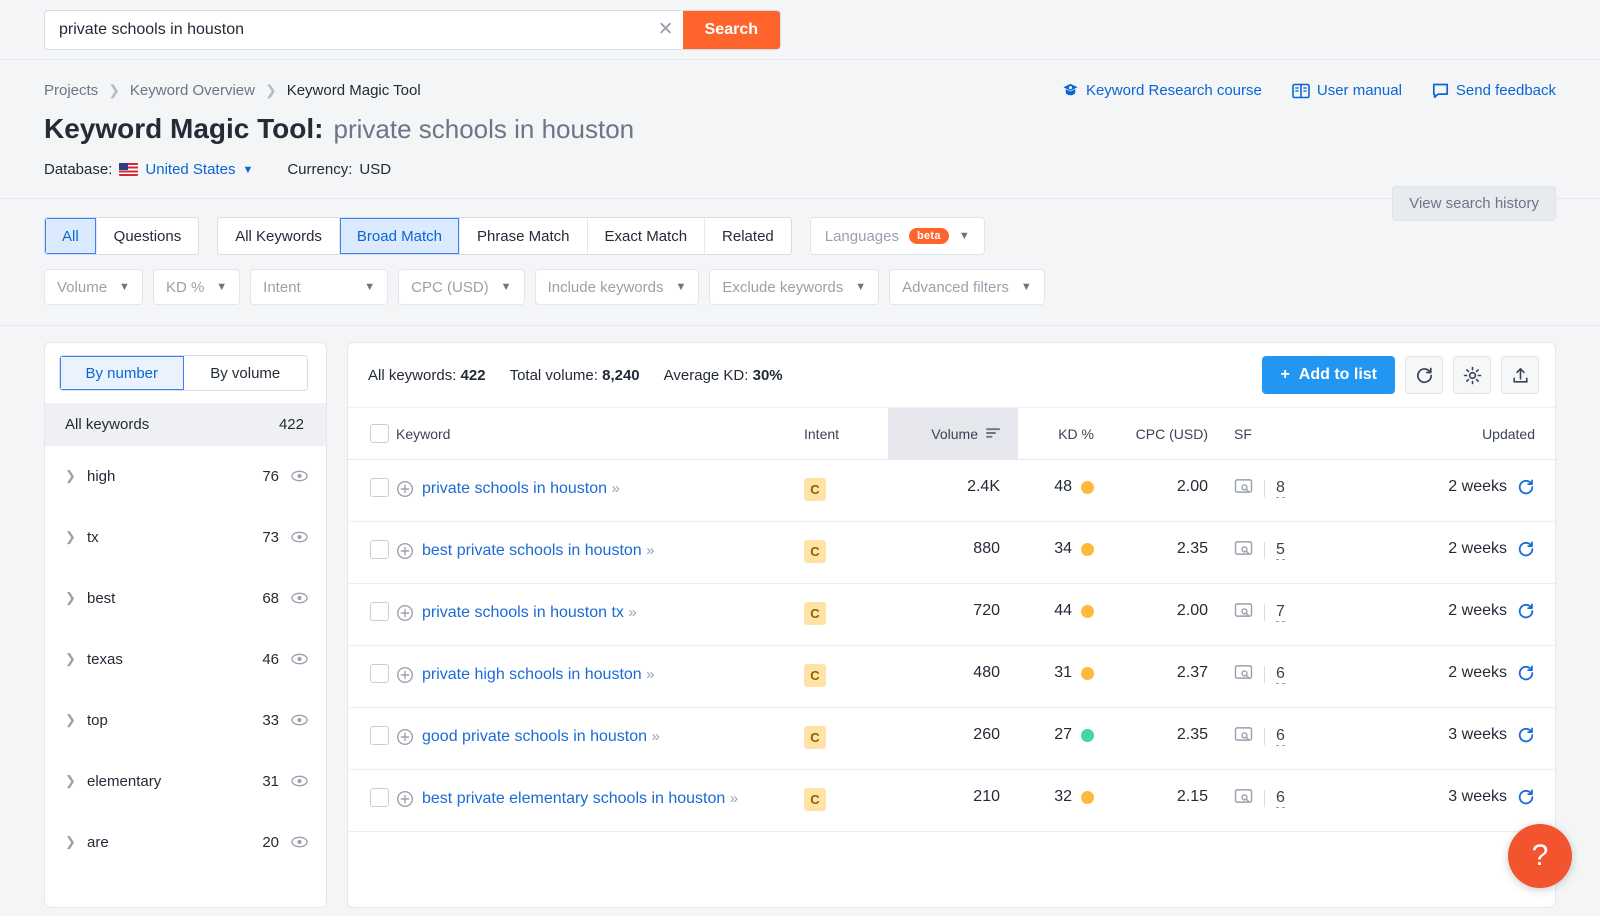 The height and width of the screenshot is (916, 1600). I want to click on column-header-kd: KD %, so click(1064, 433).